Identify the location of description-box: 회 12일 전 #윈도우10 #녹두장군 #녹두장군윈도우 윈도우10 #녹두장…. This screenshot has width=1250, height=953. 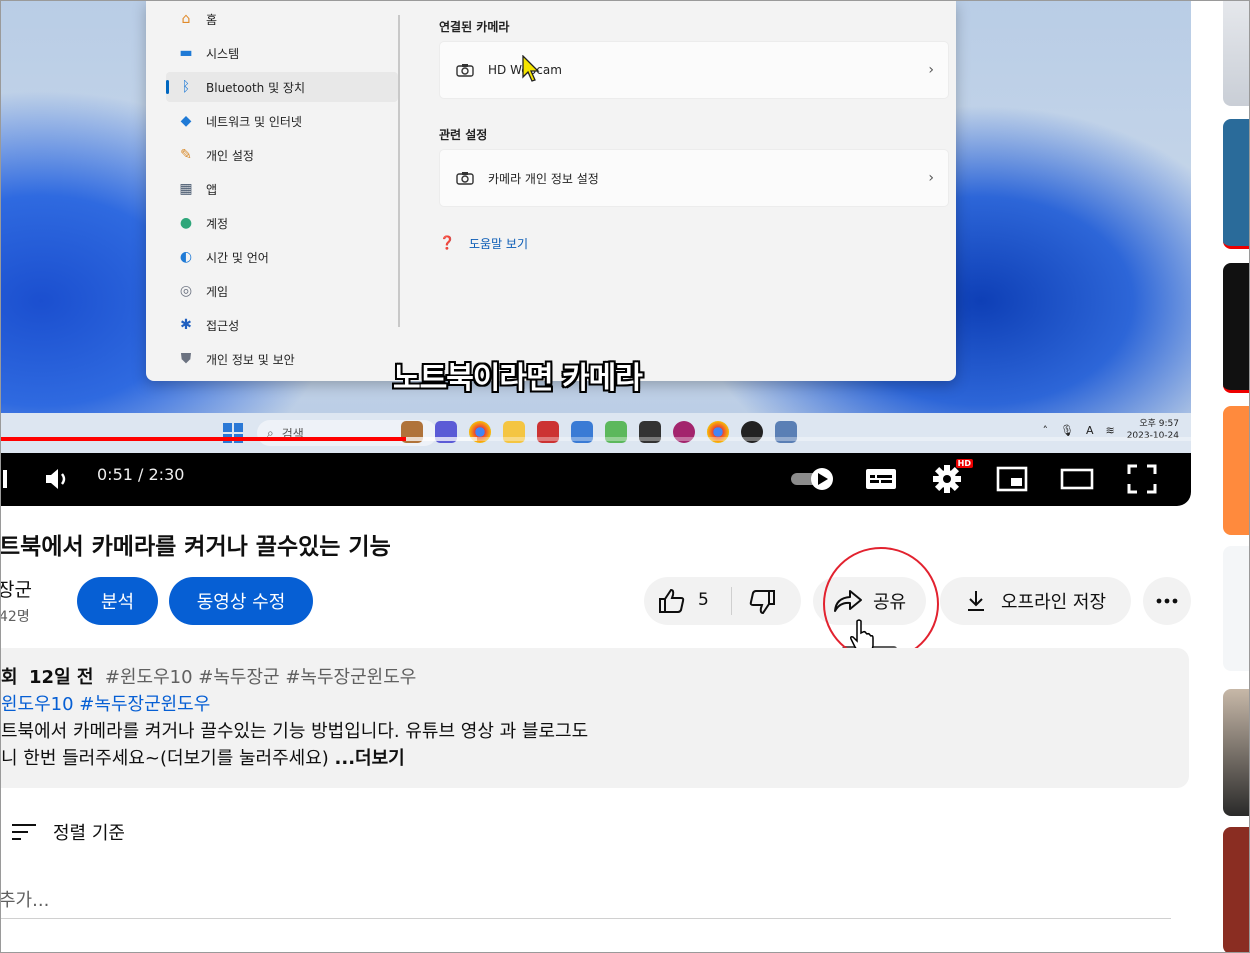
(595, 718).